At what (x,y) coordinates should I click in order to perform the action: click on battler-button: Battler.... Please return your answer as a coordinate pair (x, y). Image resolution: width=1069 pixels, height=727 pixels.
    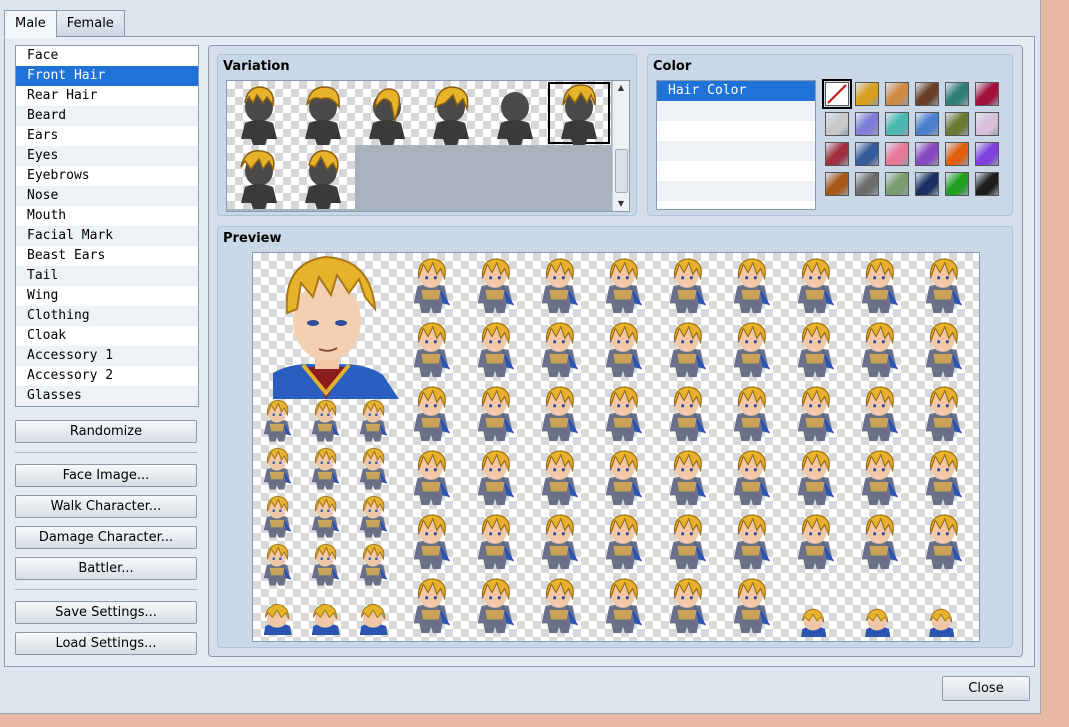
    Looking at the image, I should click on (106, 568).